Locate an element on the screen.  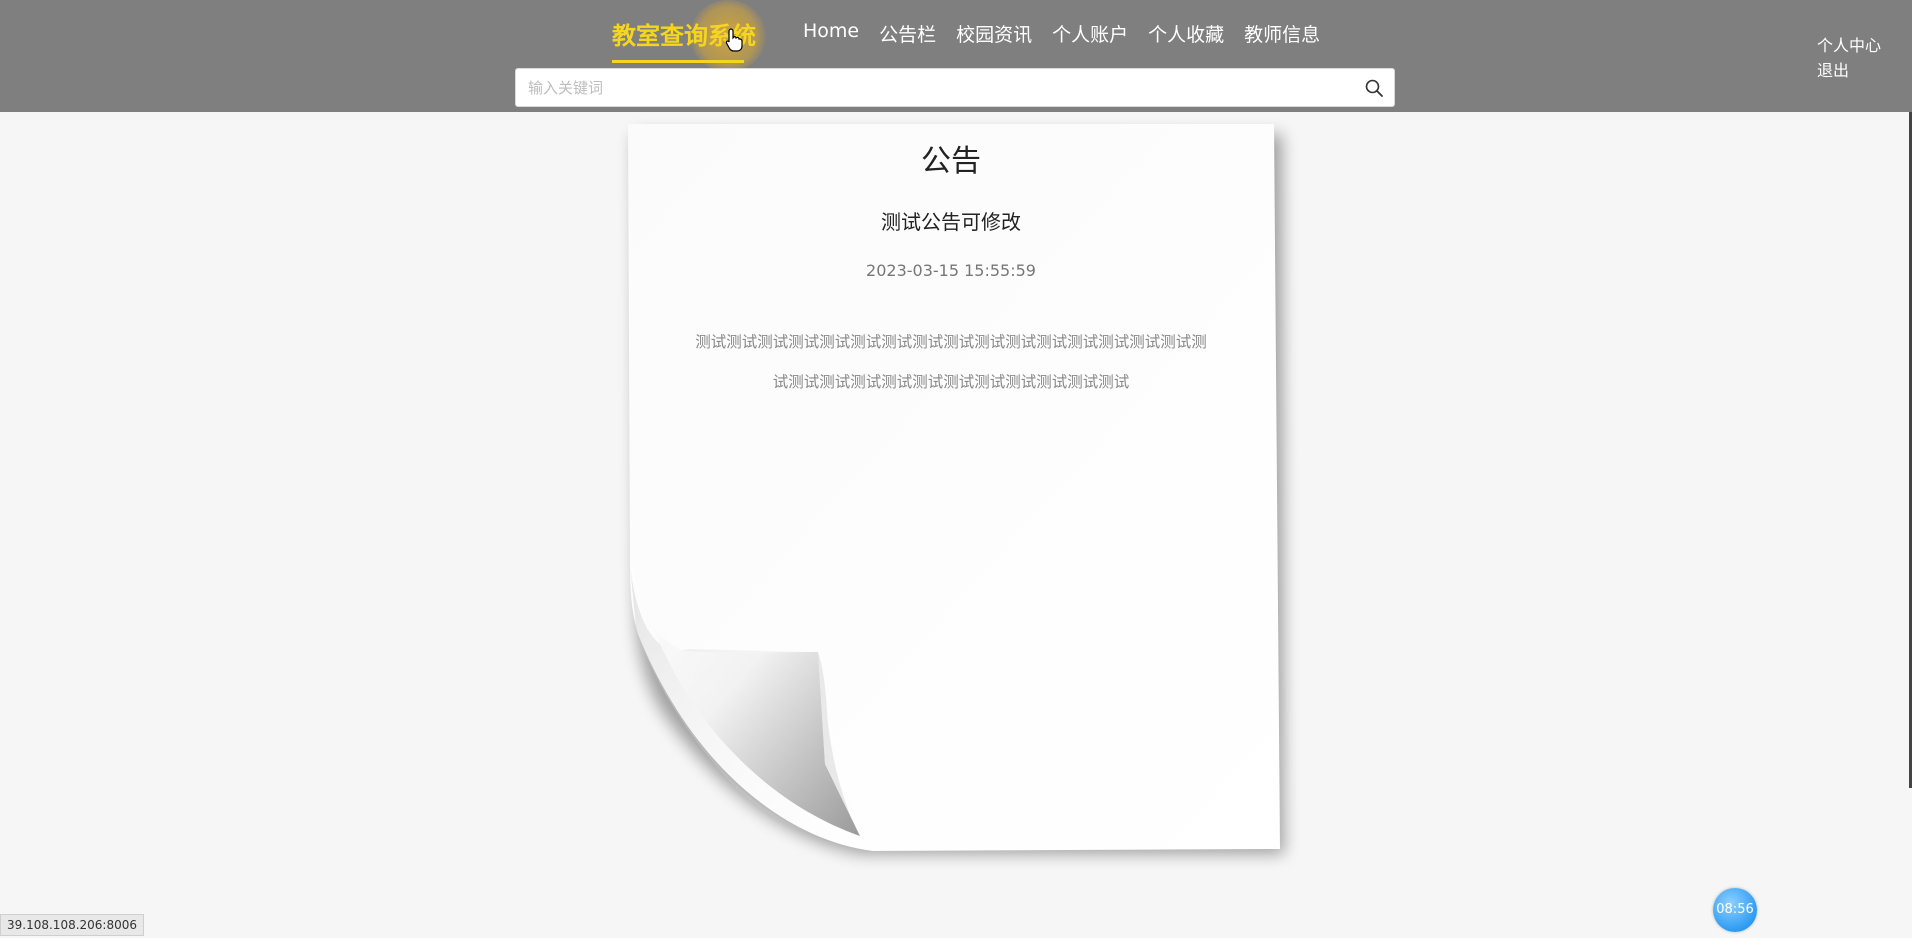
nav-personal-account: 个人账户 is located at coordinates (1090, 33).